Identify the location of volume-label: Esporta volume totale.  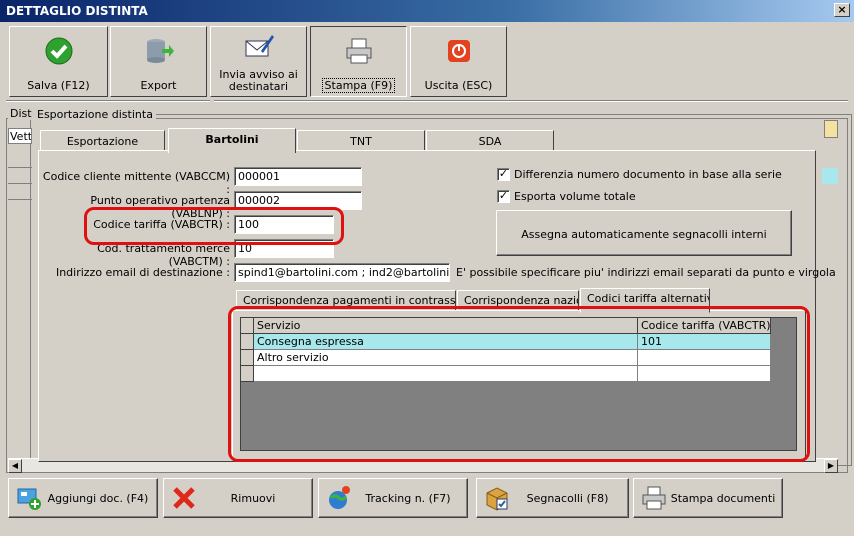
(575, 196).